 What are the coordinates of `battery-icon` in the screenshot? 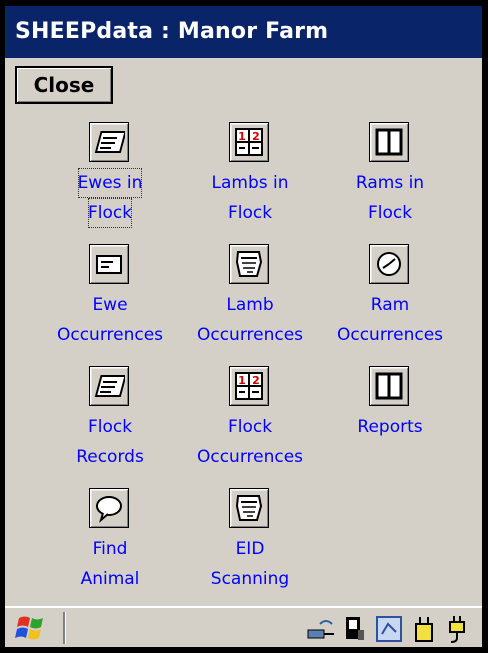 It's located at (423, 629).